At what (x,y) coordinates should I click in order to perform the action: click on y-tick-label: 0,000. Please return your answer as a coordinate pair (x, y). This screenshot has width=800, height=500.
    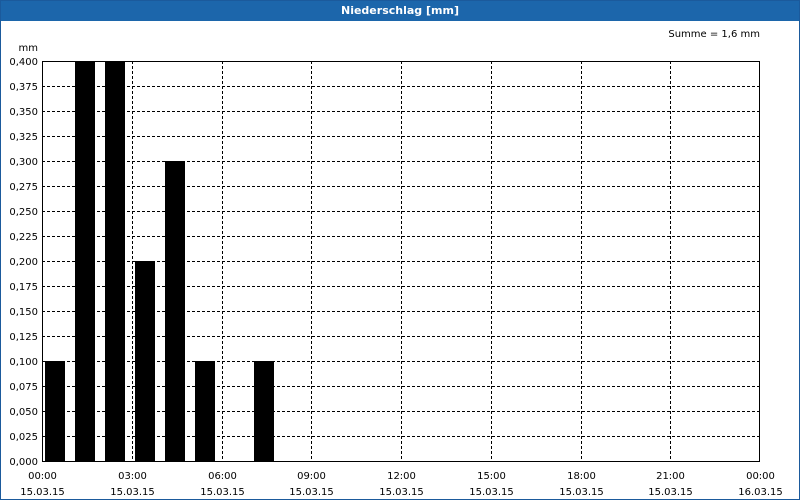
    Looking at the image, I should click on (23, 462).